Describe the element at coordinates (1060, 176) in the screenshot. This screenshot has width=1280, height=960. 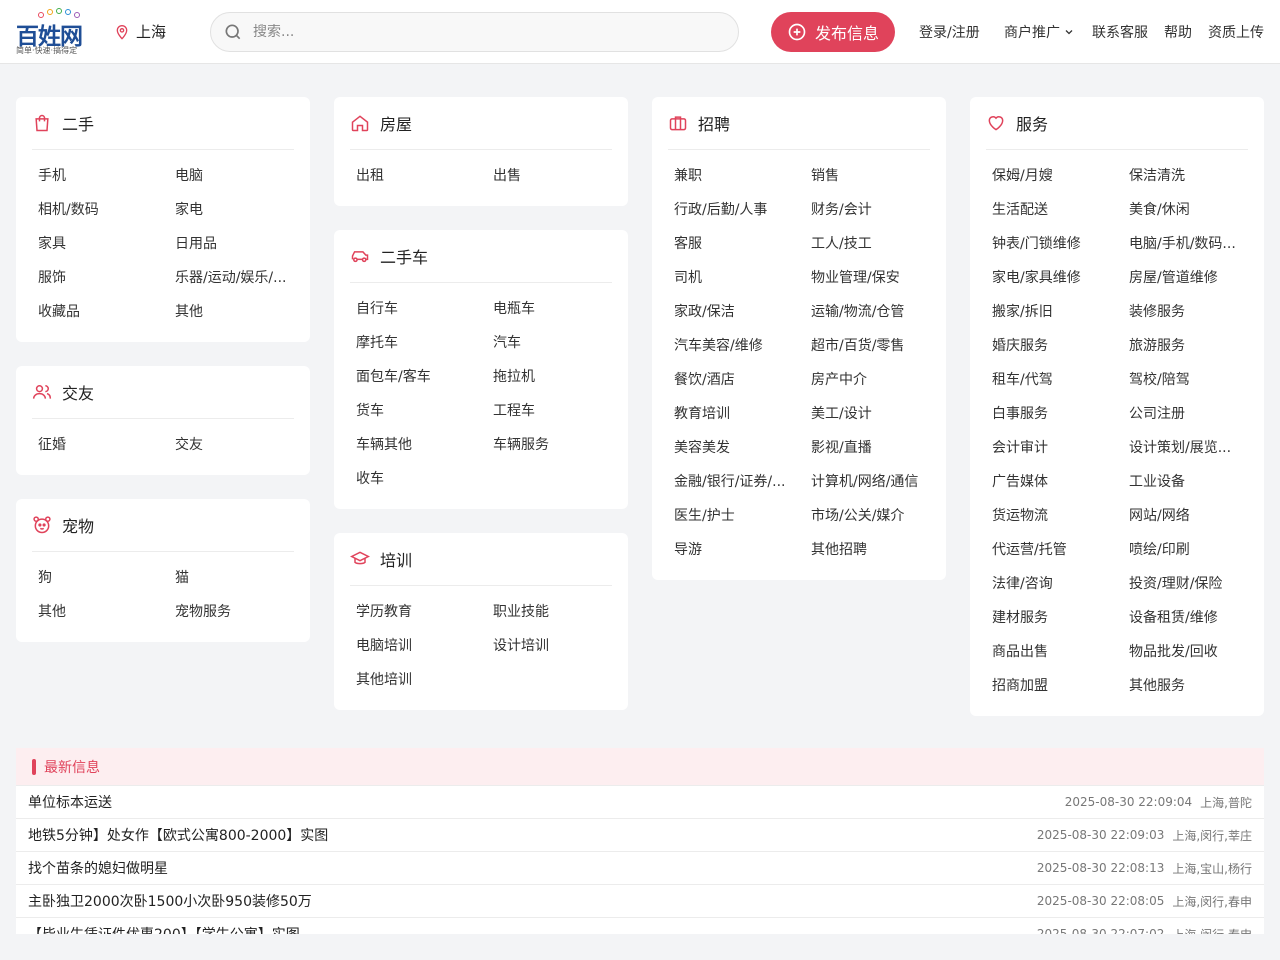
I see `category-link: 保姆/月嫂` at that location.